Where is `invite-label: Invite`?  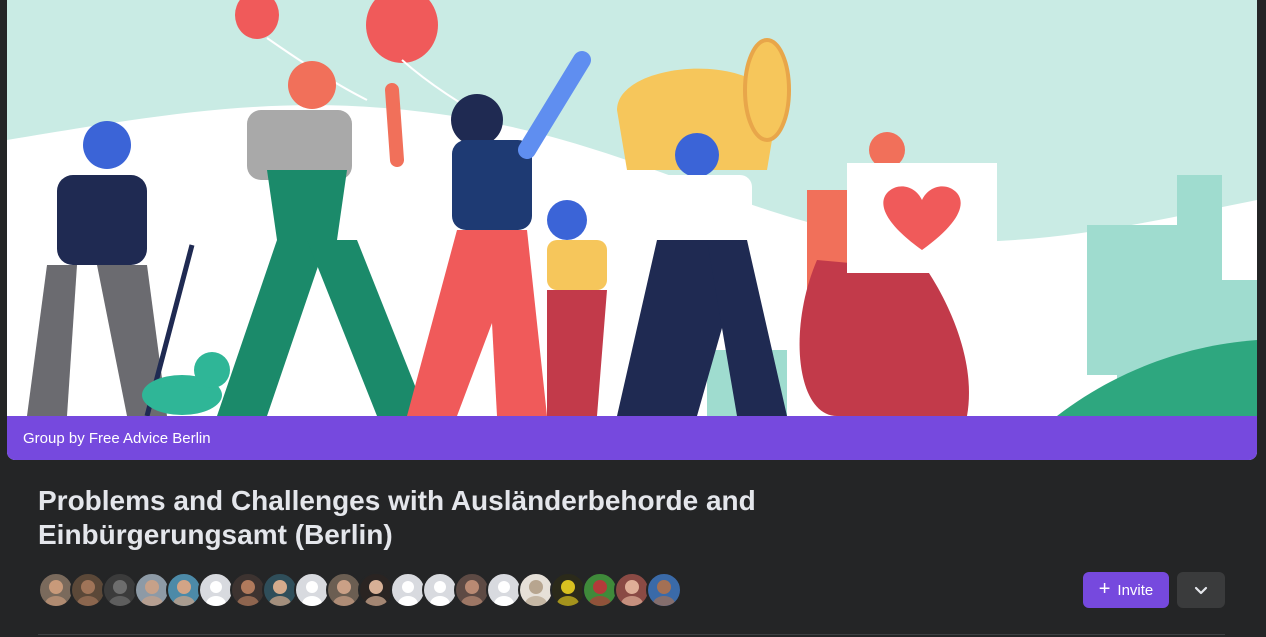 invite-label: Invite is located at coordinates (1135, 590).